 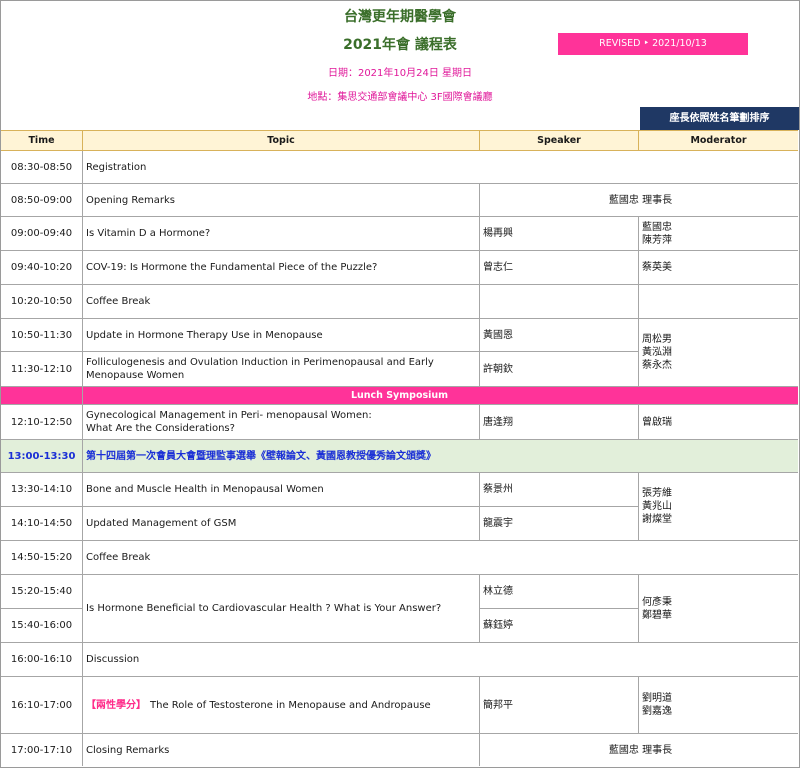 I want to click on speaker-cell: 簡邦平, so click(x=498, y=705).